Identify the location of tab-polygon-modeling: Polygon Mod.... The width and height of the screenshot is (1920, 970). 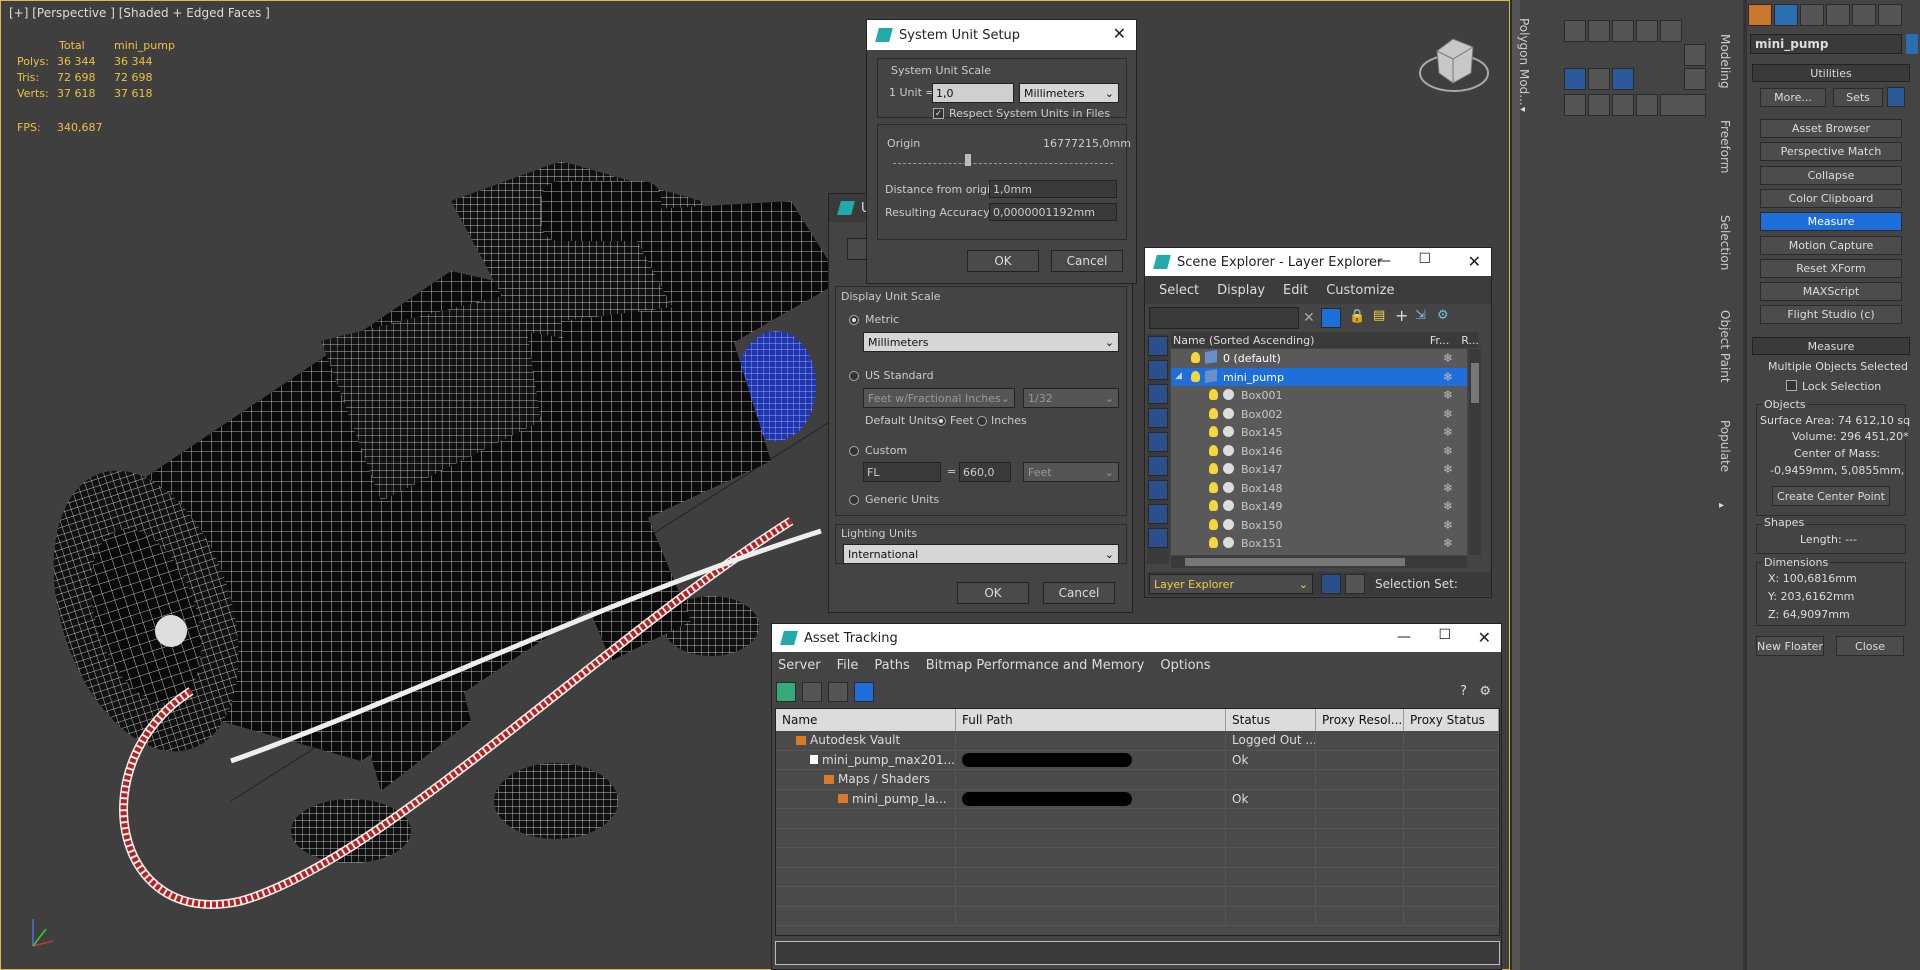
(1524, 62).